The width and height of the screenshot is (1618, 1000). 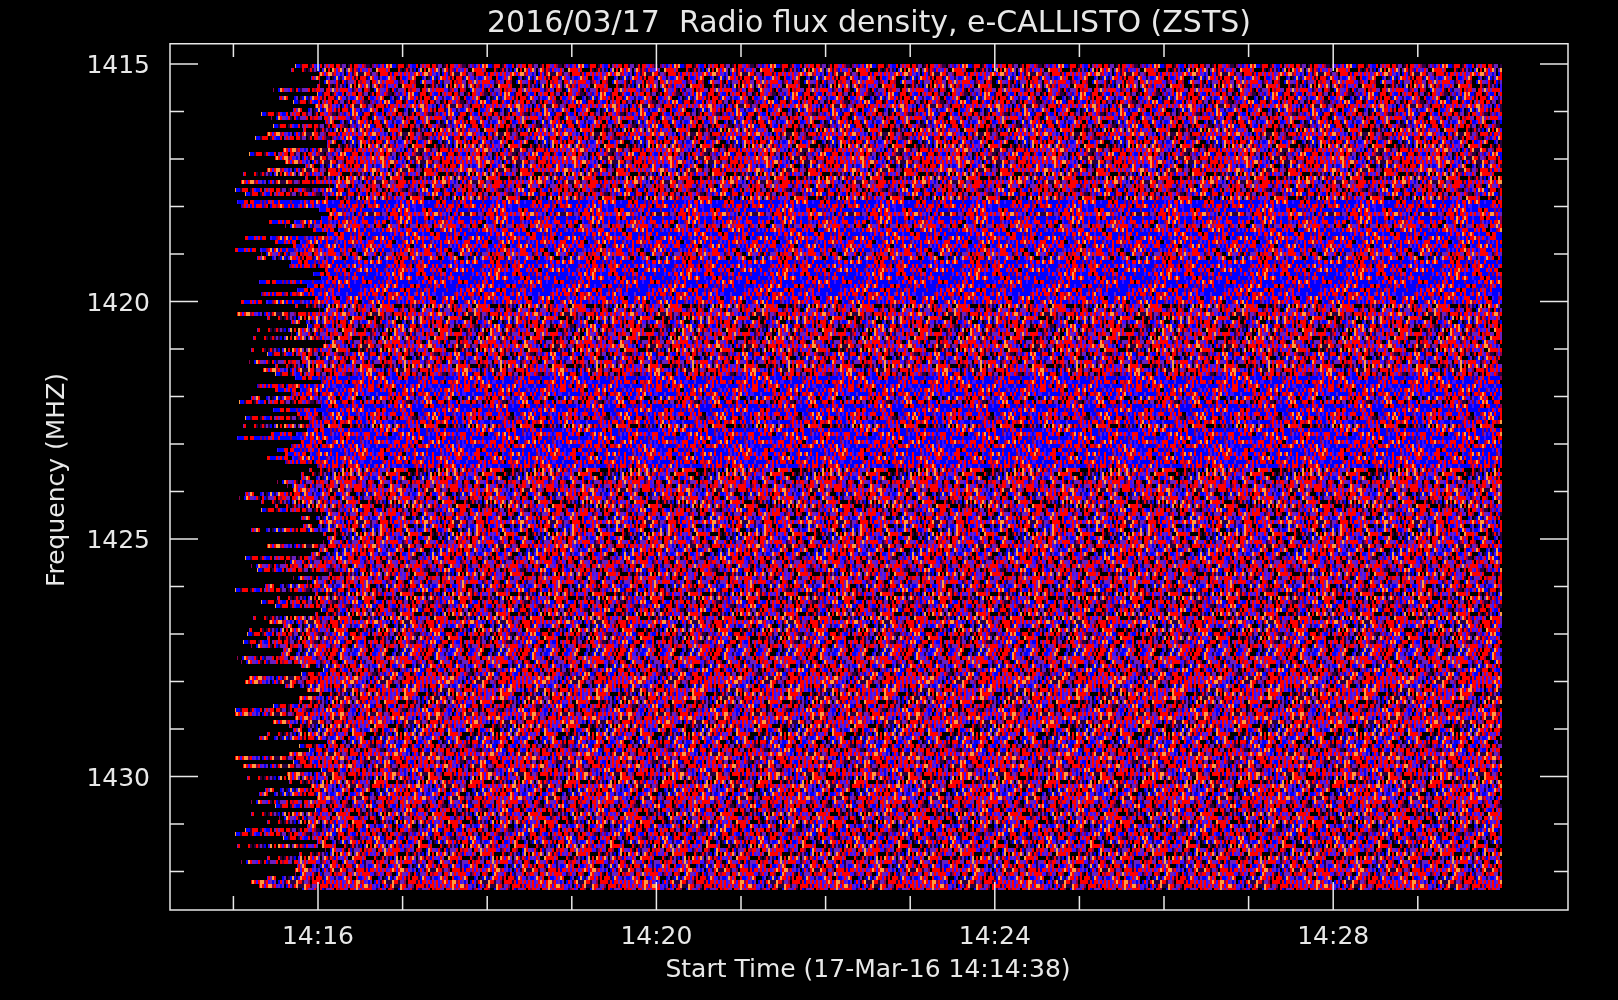 What do you see at coordinates (994, 935) in the screenshot?
I see `x-tick-label: 14:24` at bounding box center [994, 935].